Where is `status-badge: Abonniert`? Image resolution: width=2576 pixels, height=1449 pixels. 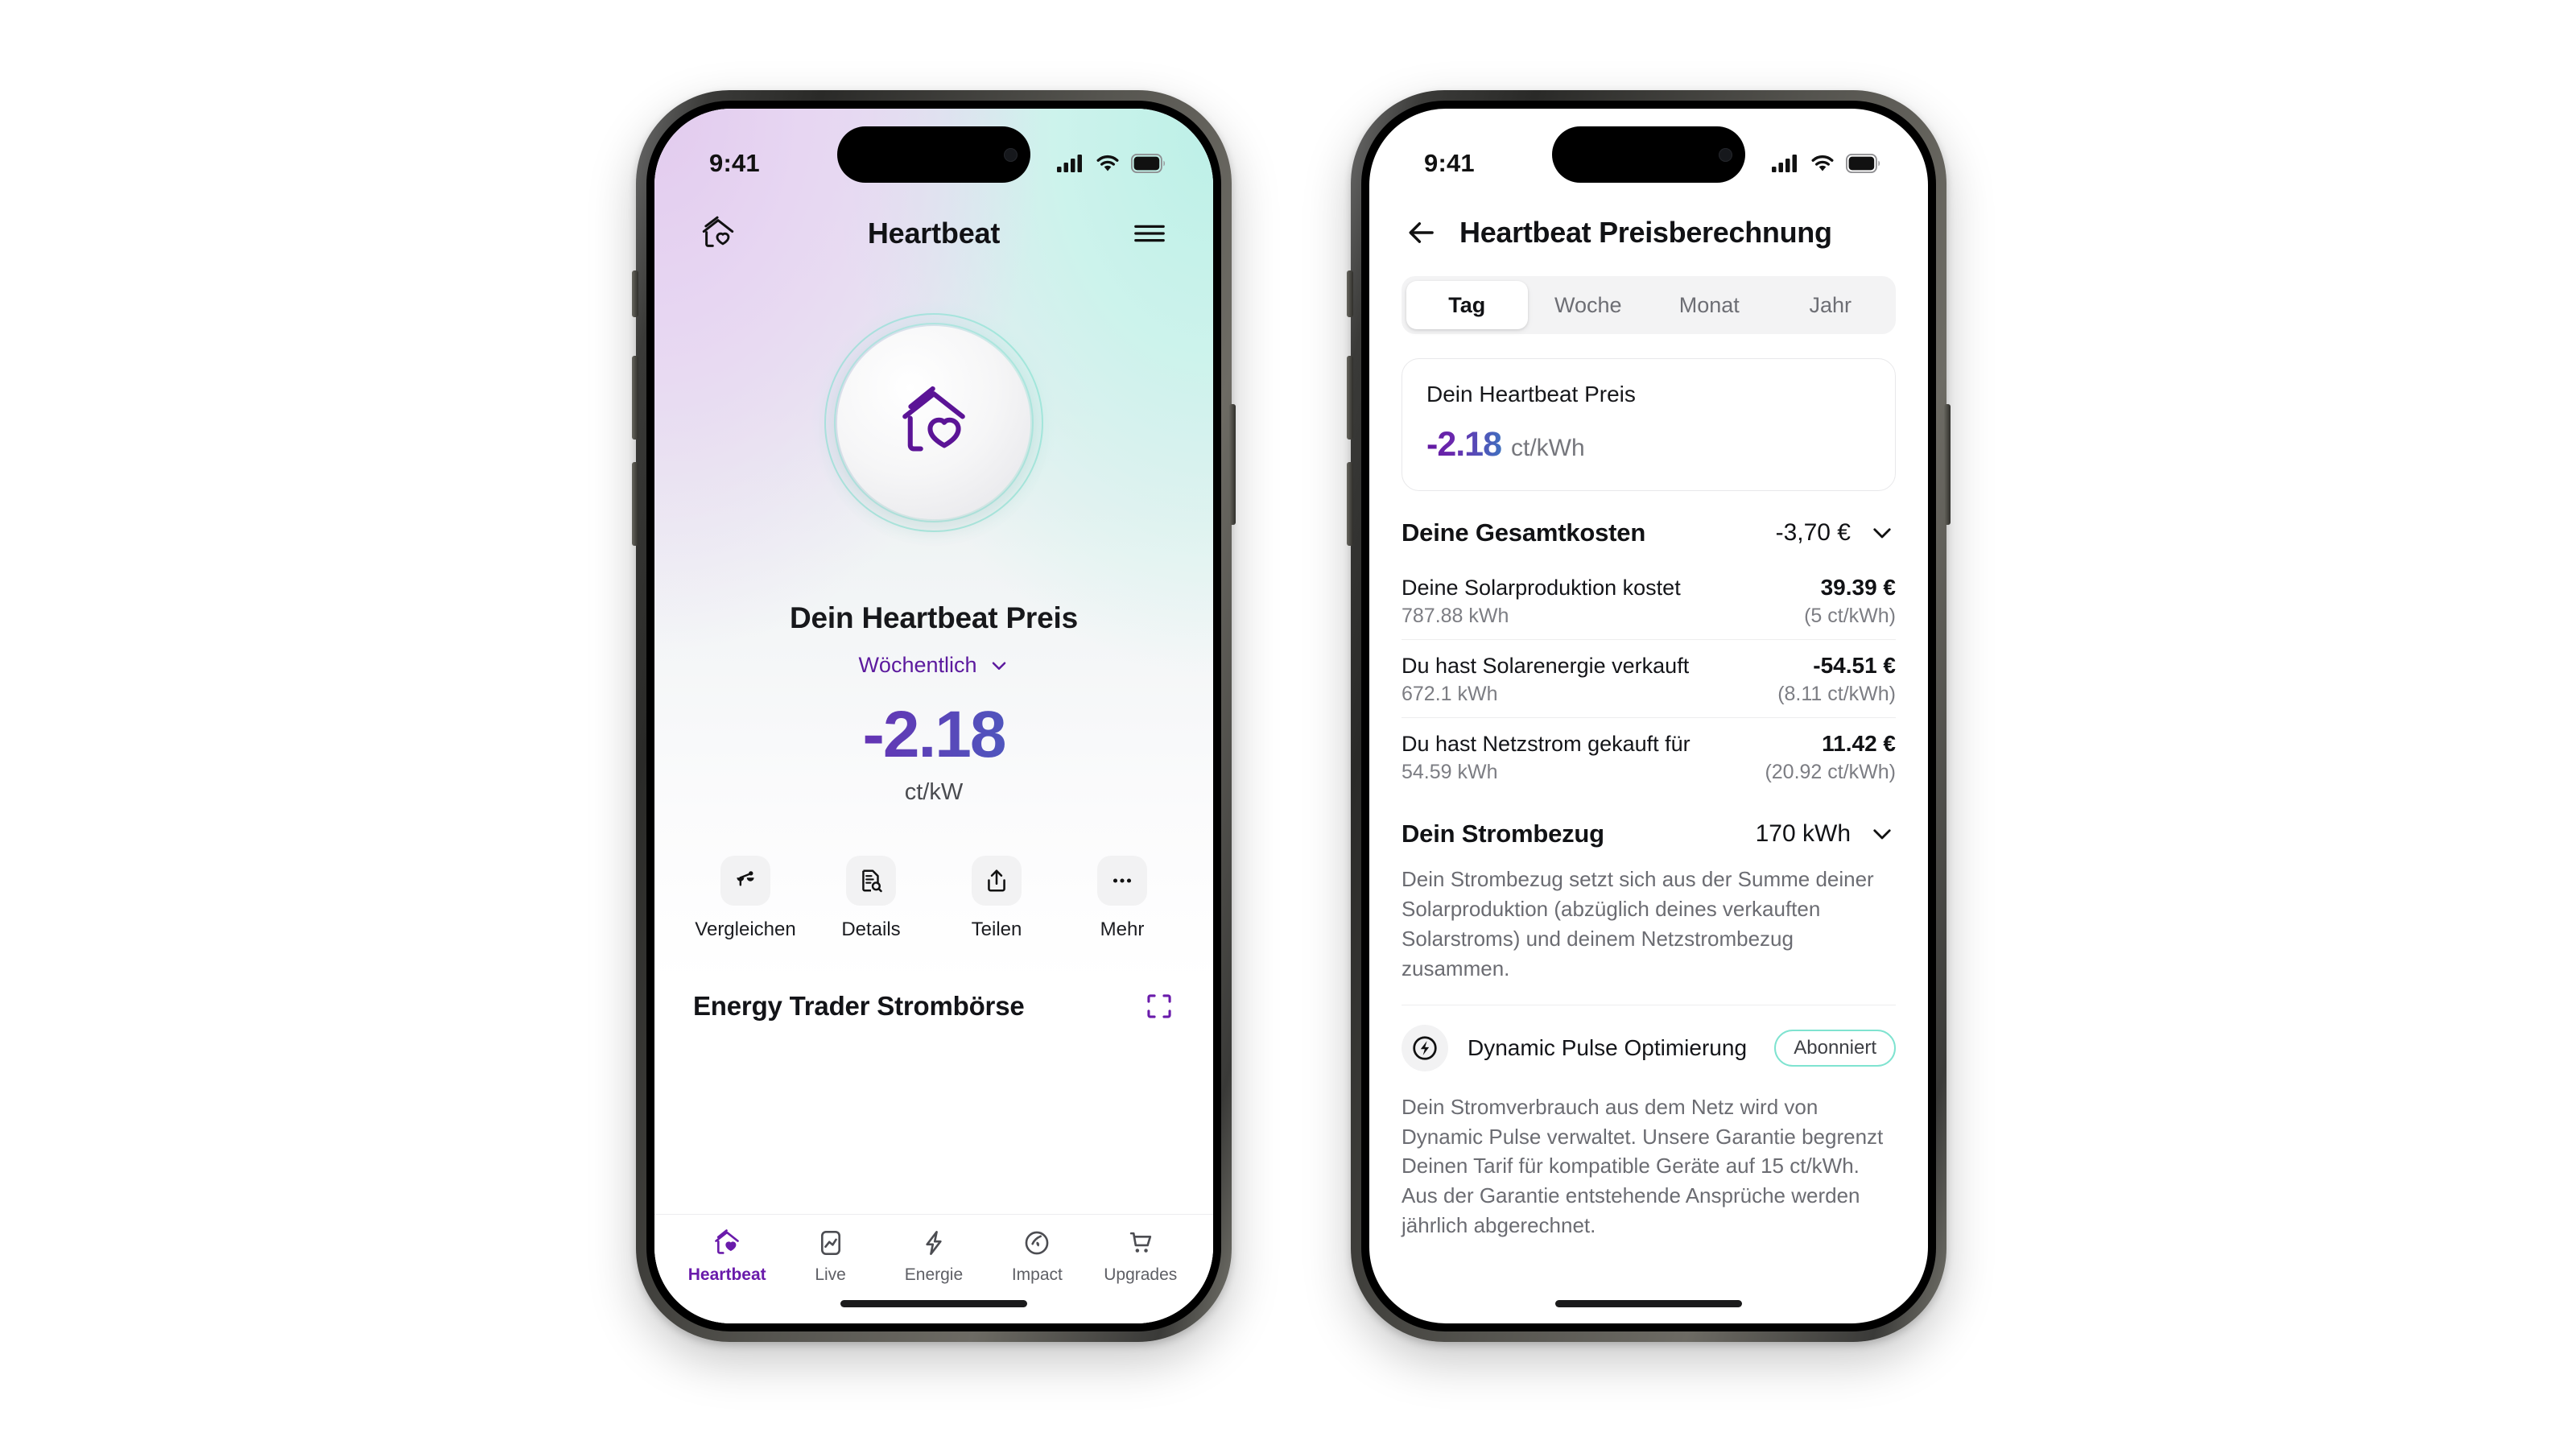 status-badge: Abonniert is located at coordinates (1835, 1048).